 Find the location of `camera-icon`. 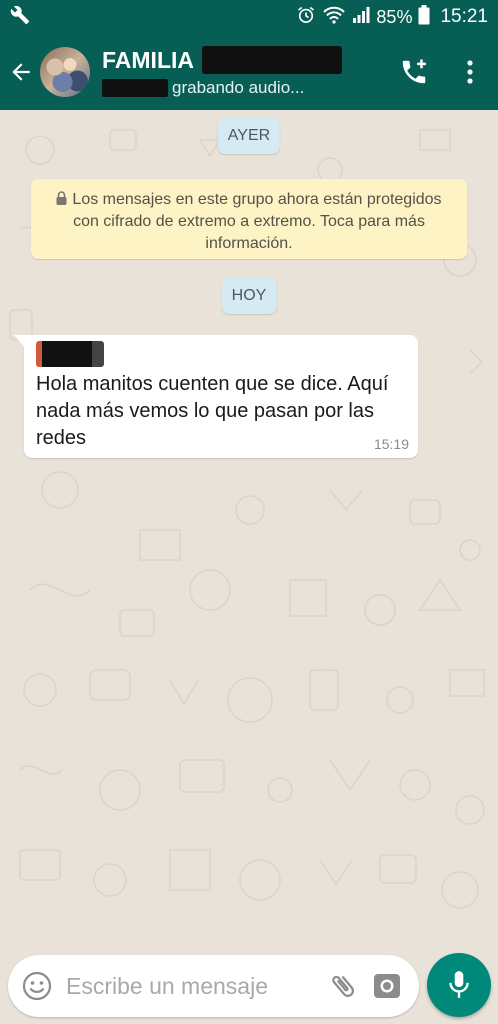

camera-icon is located at coordinates (387, 986).